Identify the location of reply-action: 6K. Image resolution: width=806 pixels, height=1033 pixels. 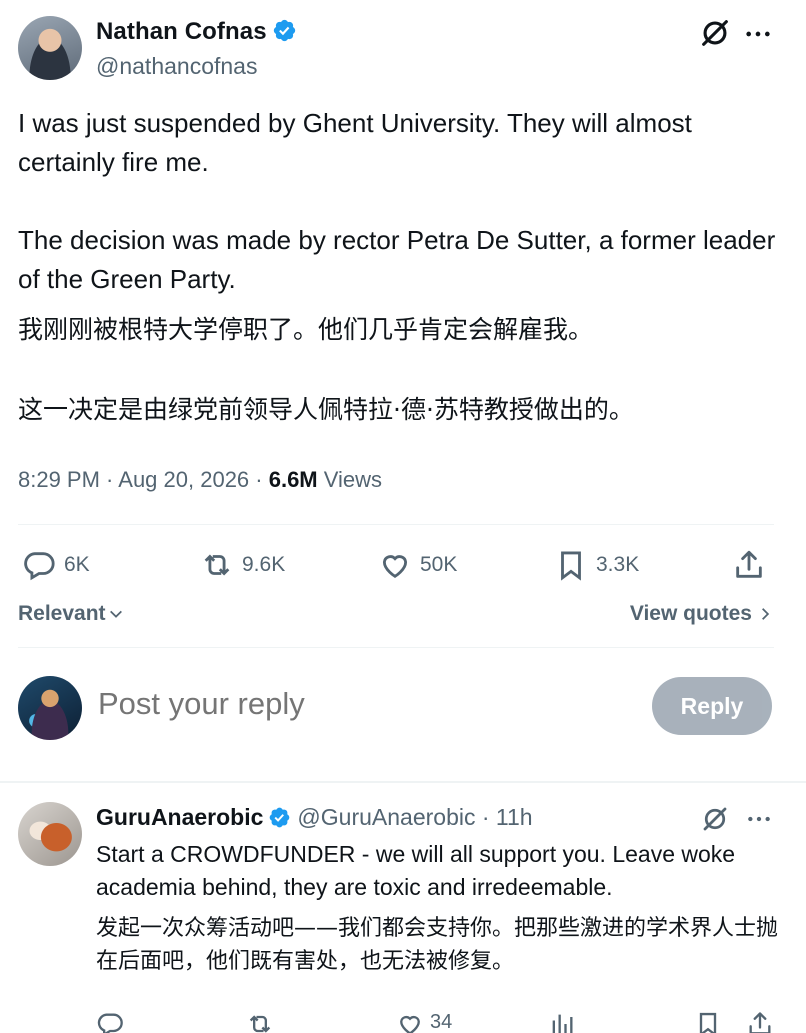
(56, 565).